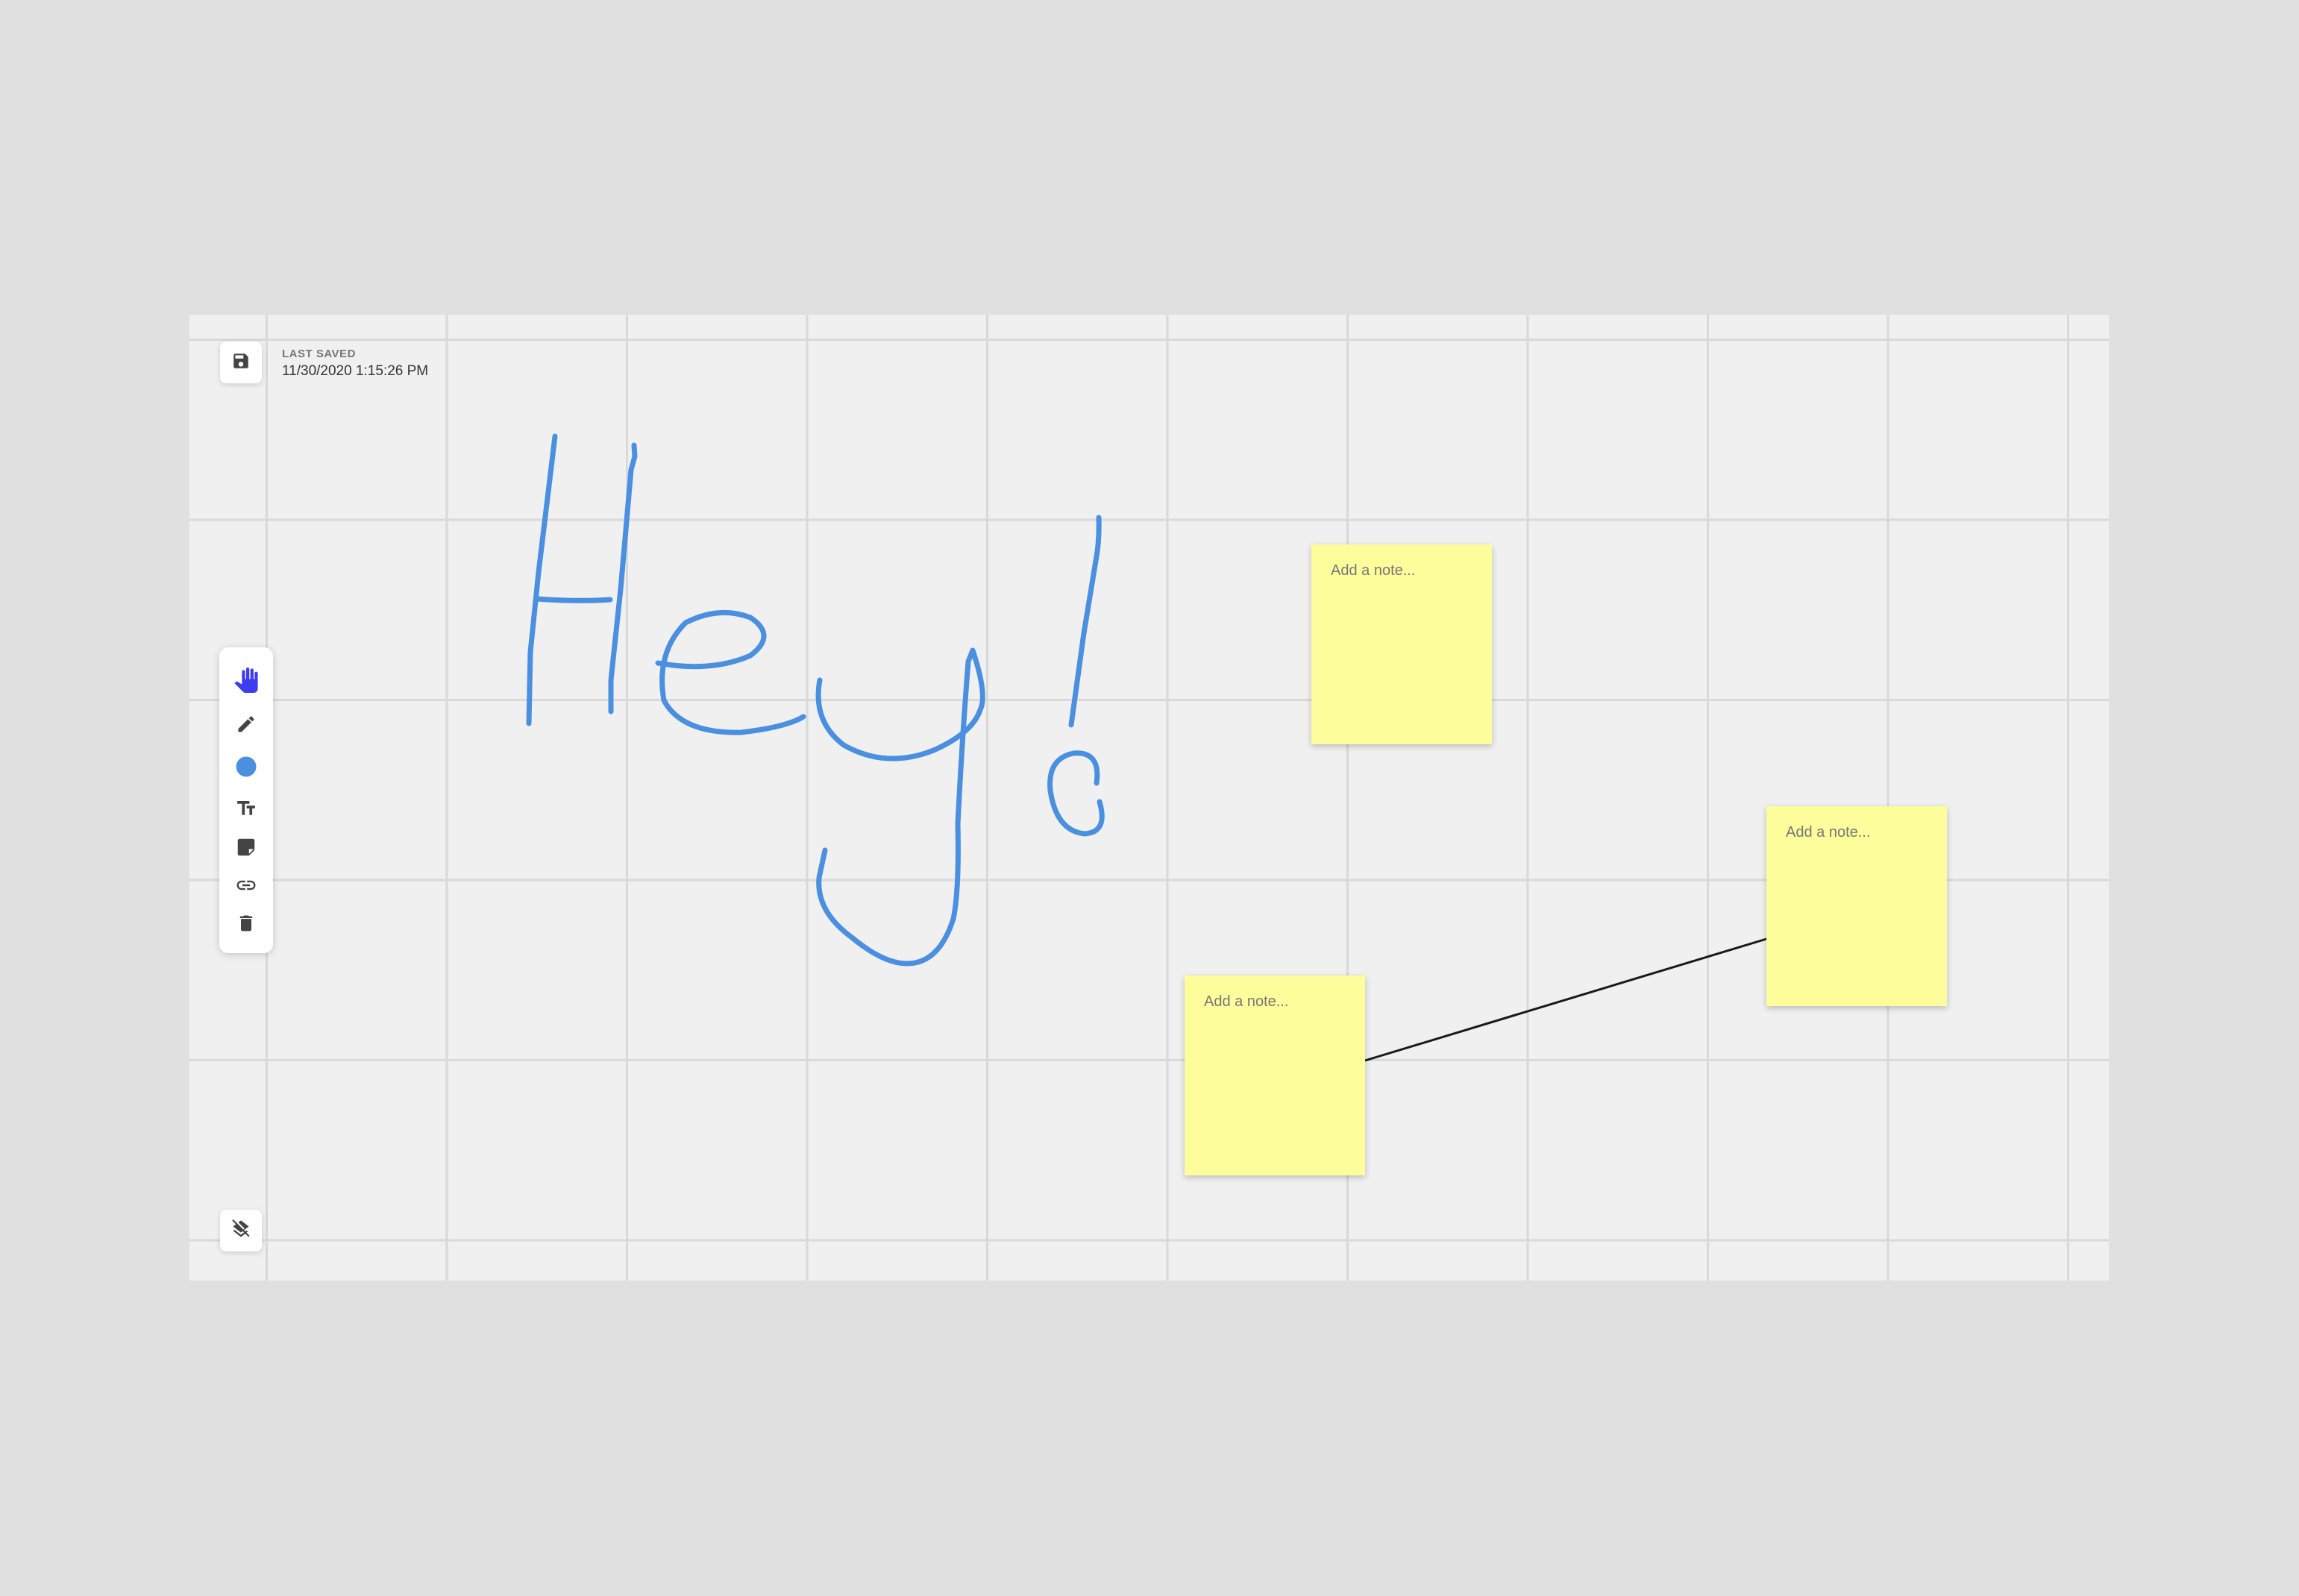  What do you see at coordinates (623, 578) in the screenshot?
I see `stroke-h-right` at bounding box center [623, 578].